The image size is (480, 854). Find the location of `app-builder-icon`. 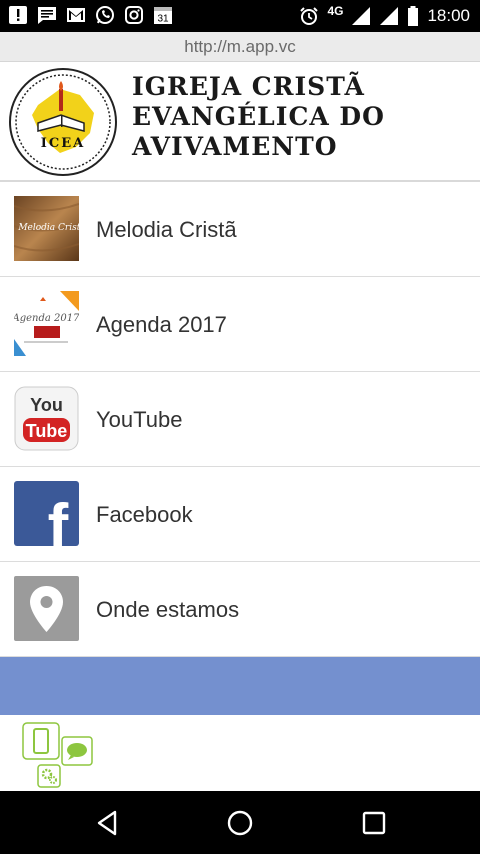

app-builder-icon is located at coordinates (58, 756).